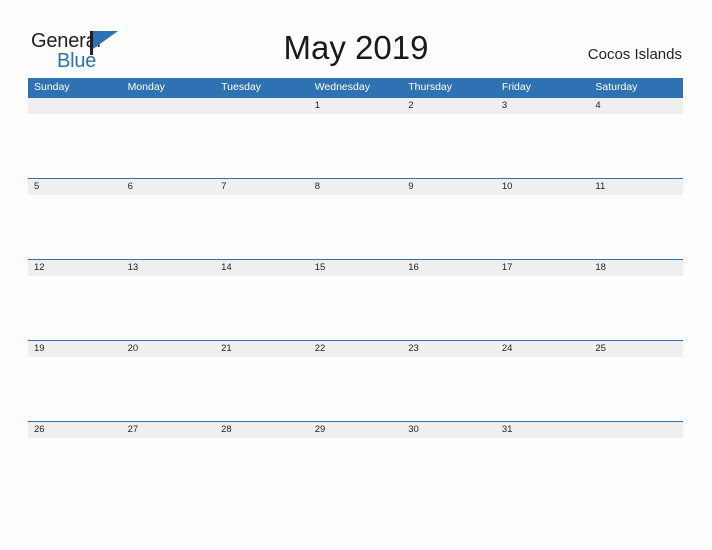 This screenshot has width=712, height=550. I want to click on day-cell: 28, so click(262, 430).